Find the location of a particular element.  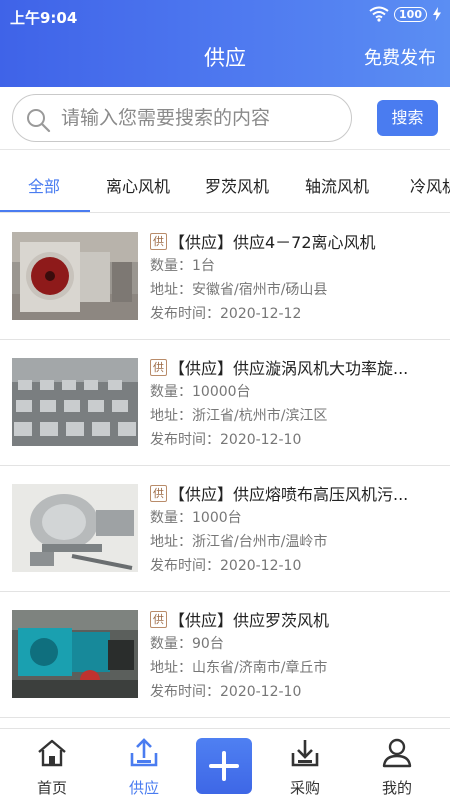

tab-axial-fan: 轴流风机 is located at coordinates (337, 185).